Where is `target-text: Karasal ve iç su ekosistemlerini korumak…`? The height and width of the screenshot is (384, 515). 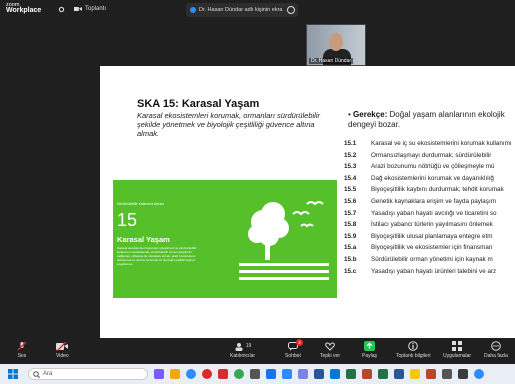
target-text: Karasal ve iç su ekosistemlerini korumak… is located at coordinates (441, 143).